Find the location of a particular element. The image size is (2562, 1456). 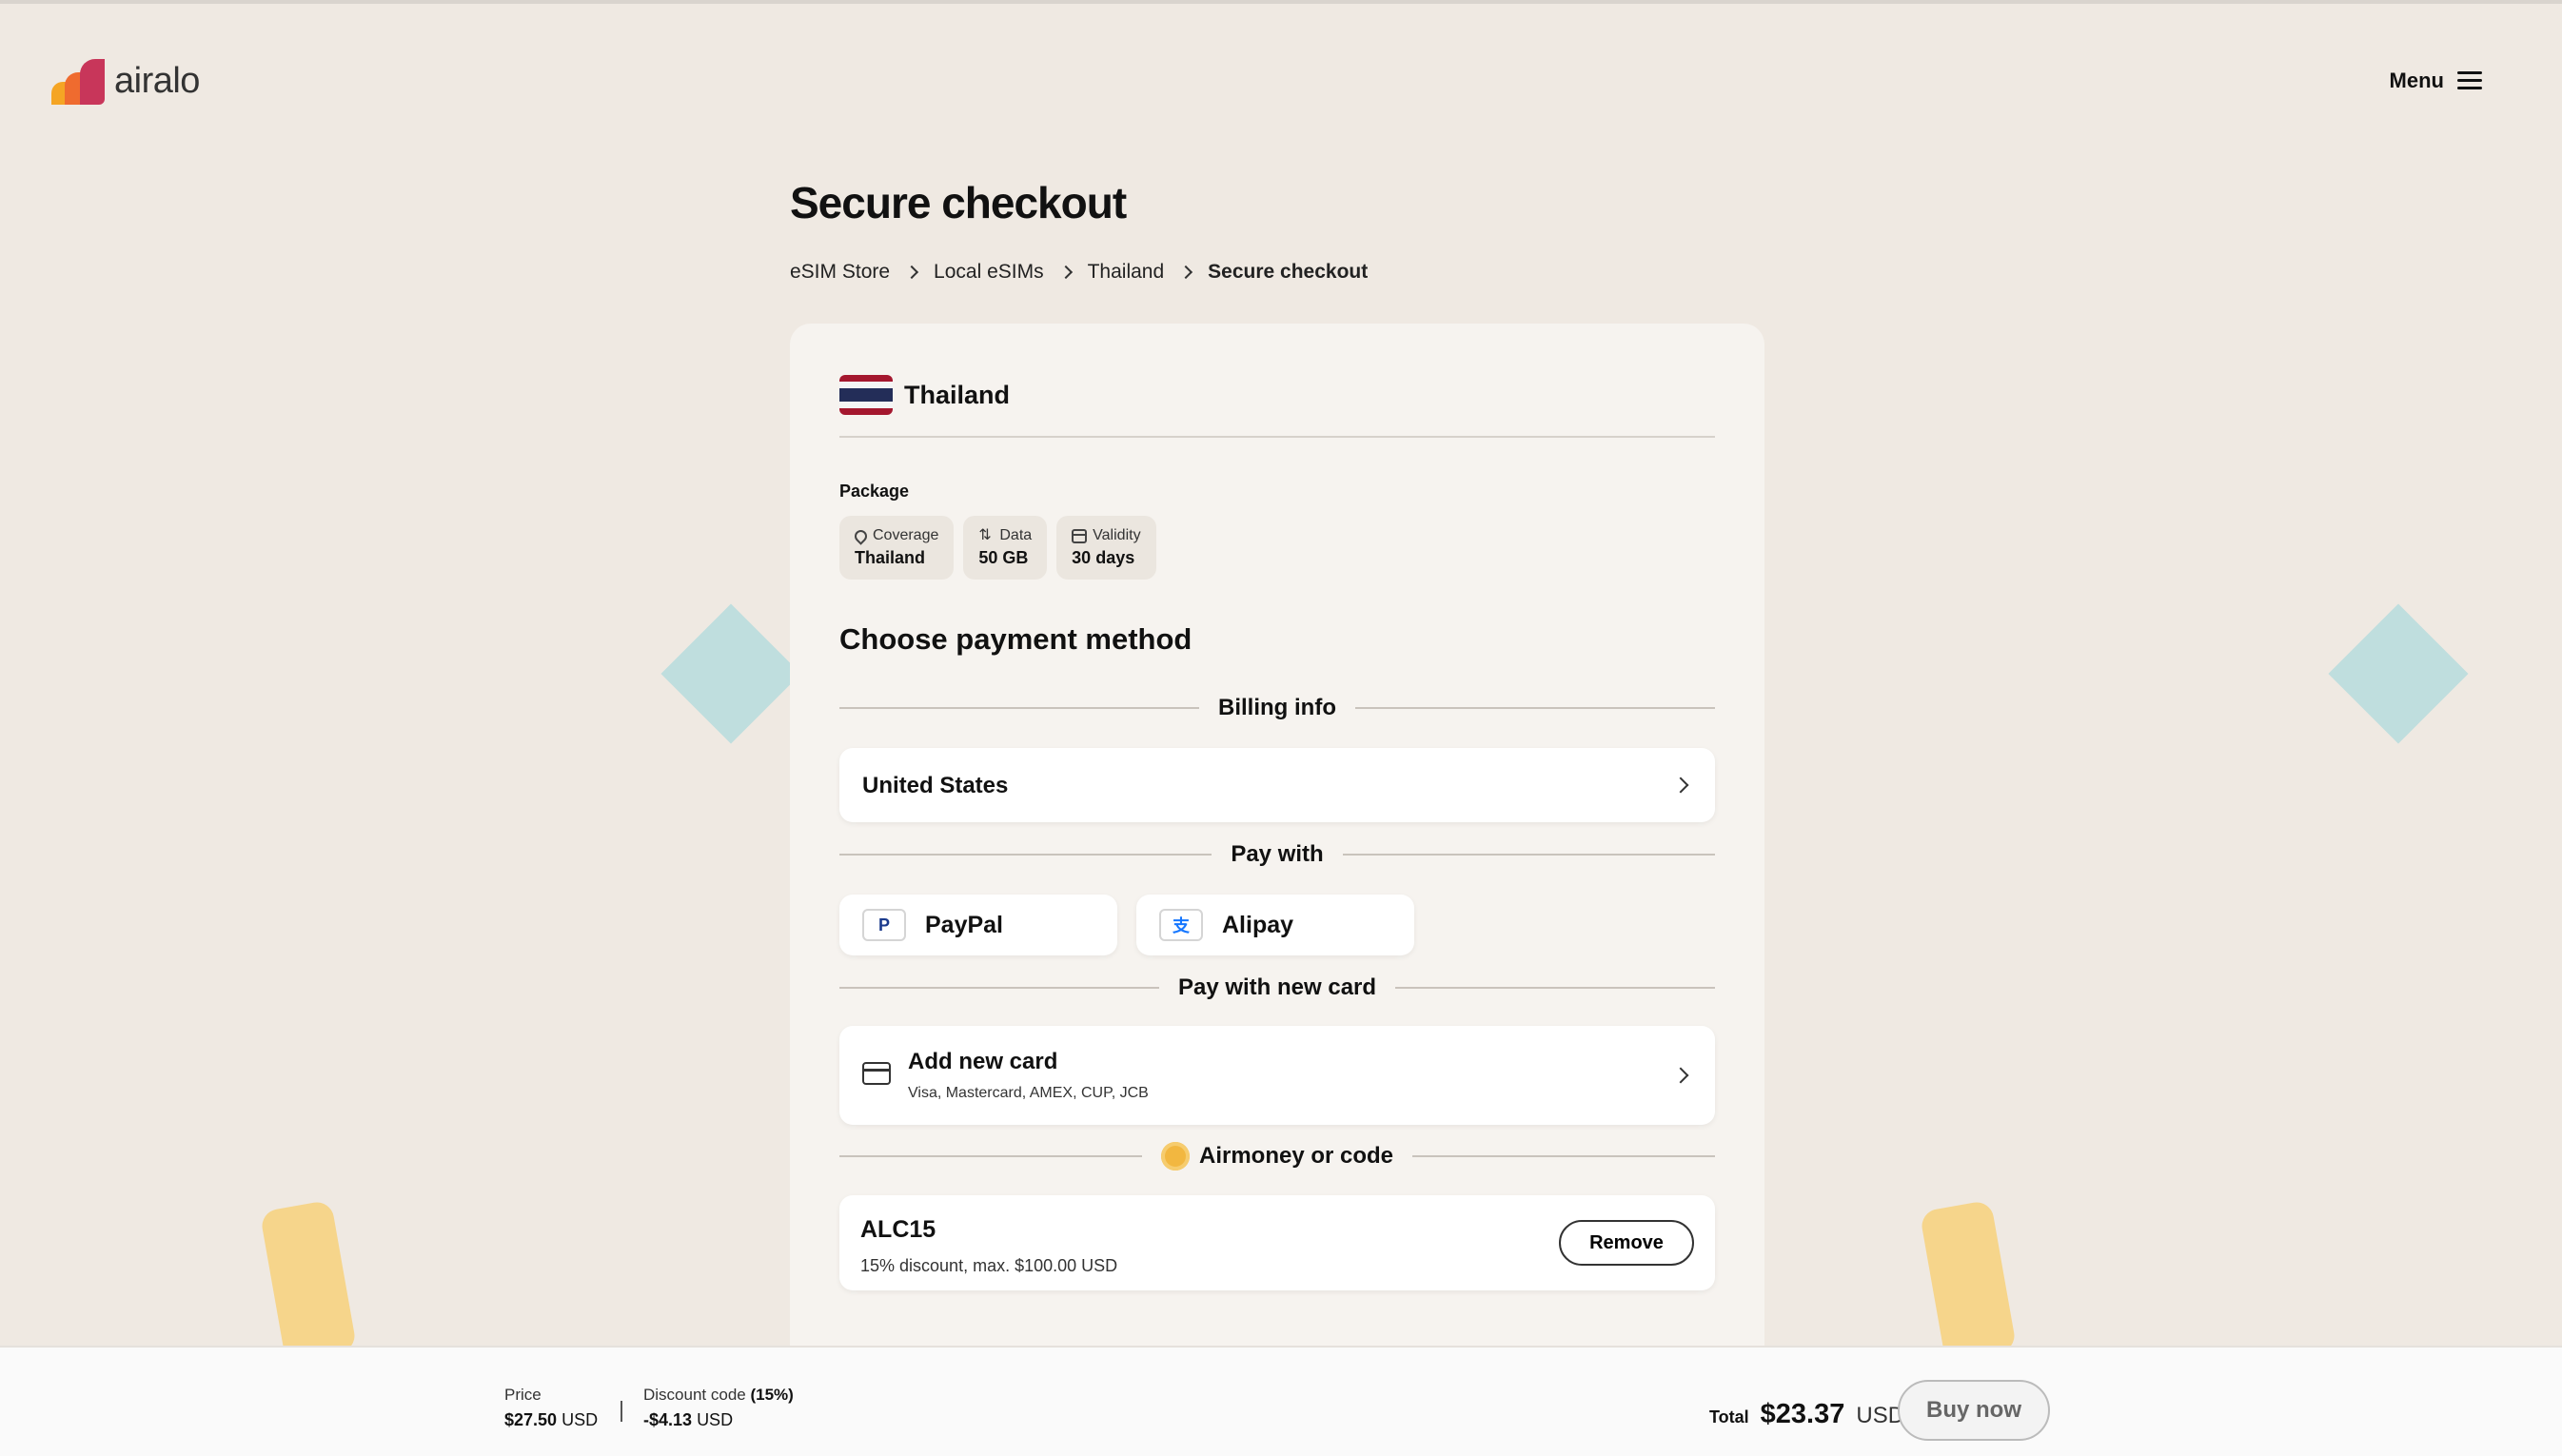

country-header: Thailand is located at coordinates (924, 395).